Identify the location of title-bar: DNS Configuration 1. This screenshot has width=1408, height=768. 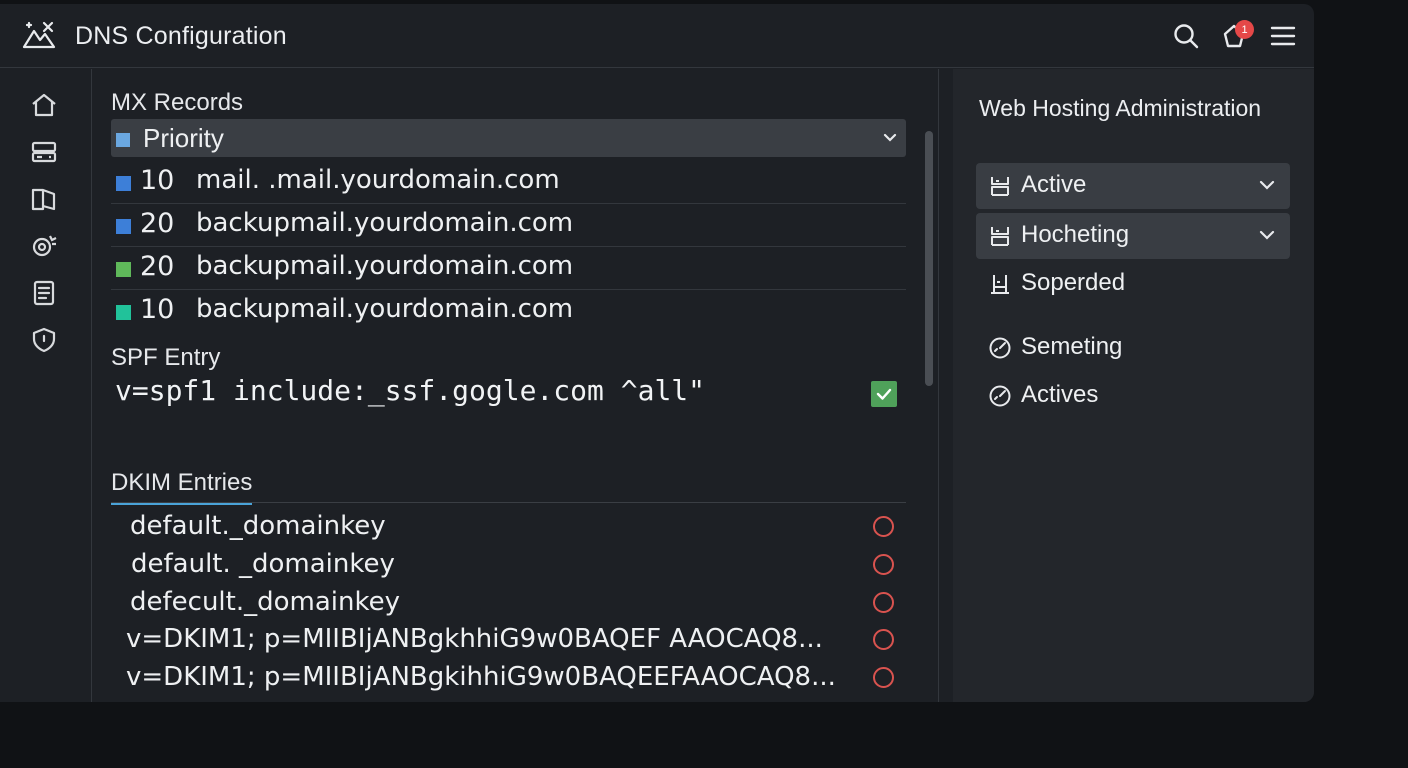
(657, 36).